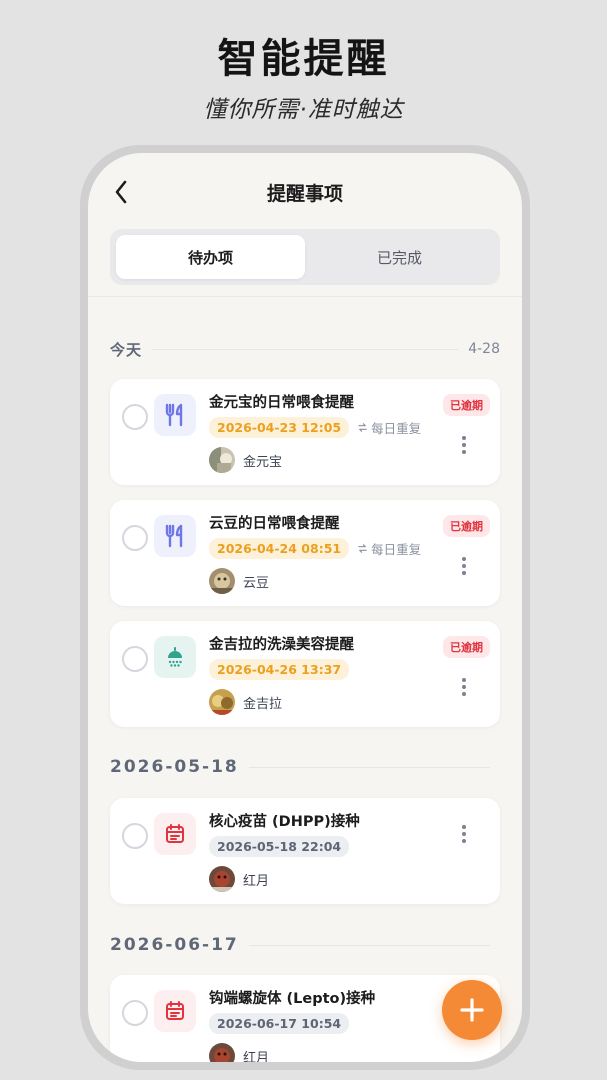 Image resolution: width=607 pixels, height=1080 pixels. What do you see at coordinates (484, 349) in the screenshot?
I see `group-date: 4-28` at bounding box center [484, 349].